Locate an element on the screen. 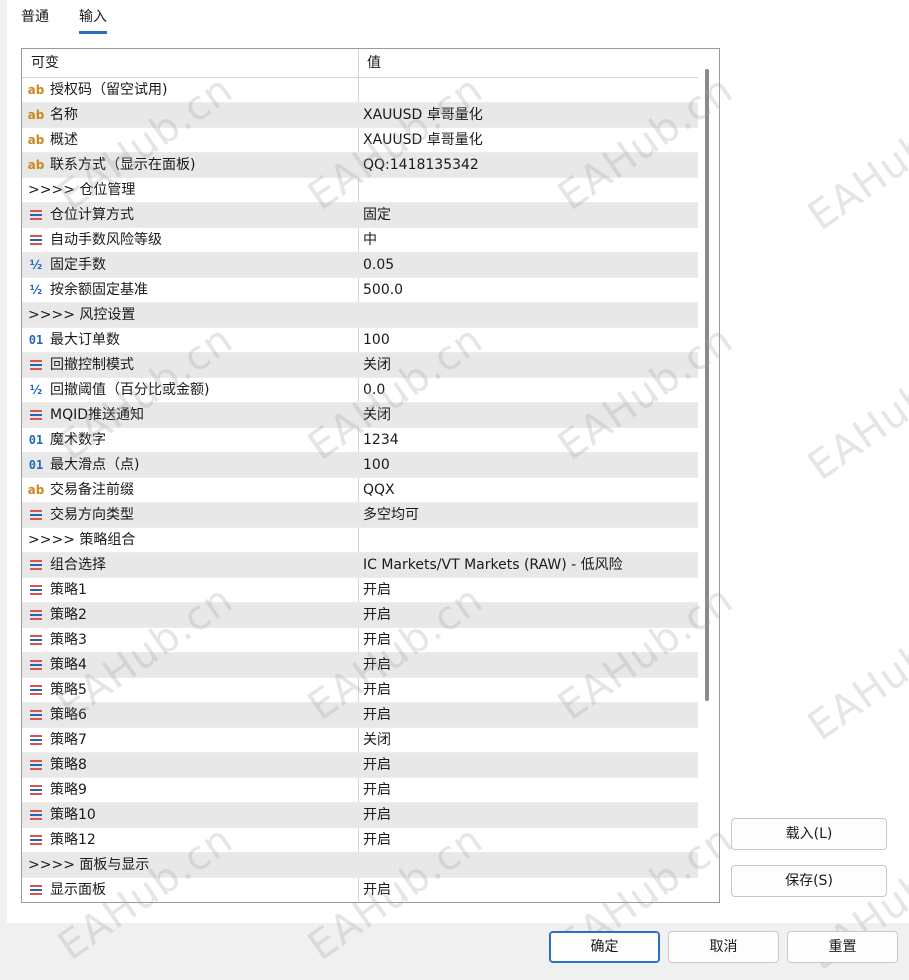 This screenshot has height=980, width=909. parameter-name: 策略8 is located at coordinates (68, 765).